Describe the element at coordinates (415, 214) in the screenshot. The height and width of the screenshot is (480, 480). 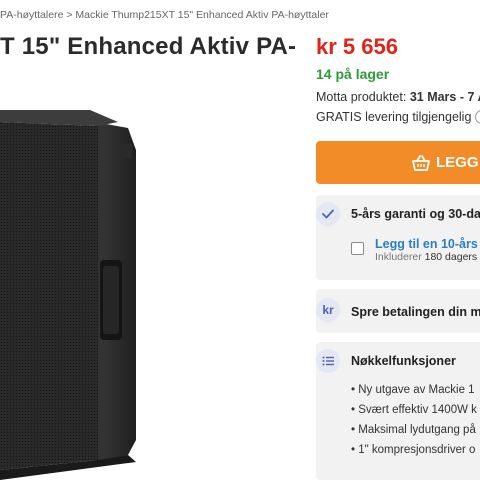
I see `warranty-title: 5-års garanti og 30-dag` at that location.